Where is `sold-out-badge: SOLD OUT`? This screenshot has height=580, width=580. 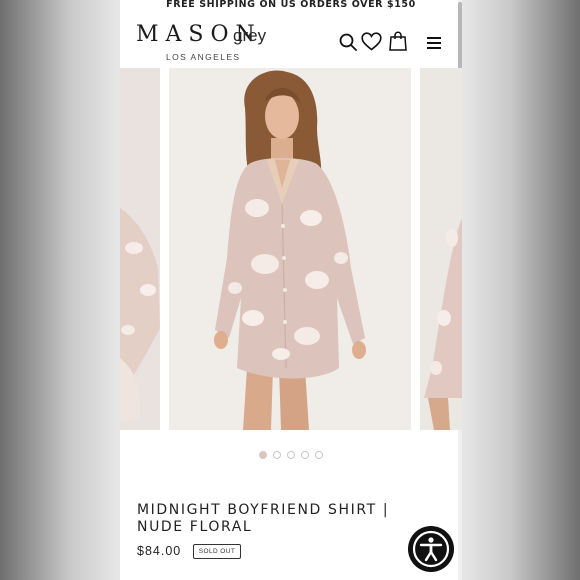 sold-out-badge: SOLD OUT is located at coordinates (217, 551).